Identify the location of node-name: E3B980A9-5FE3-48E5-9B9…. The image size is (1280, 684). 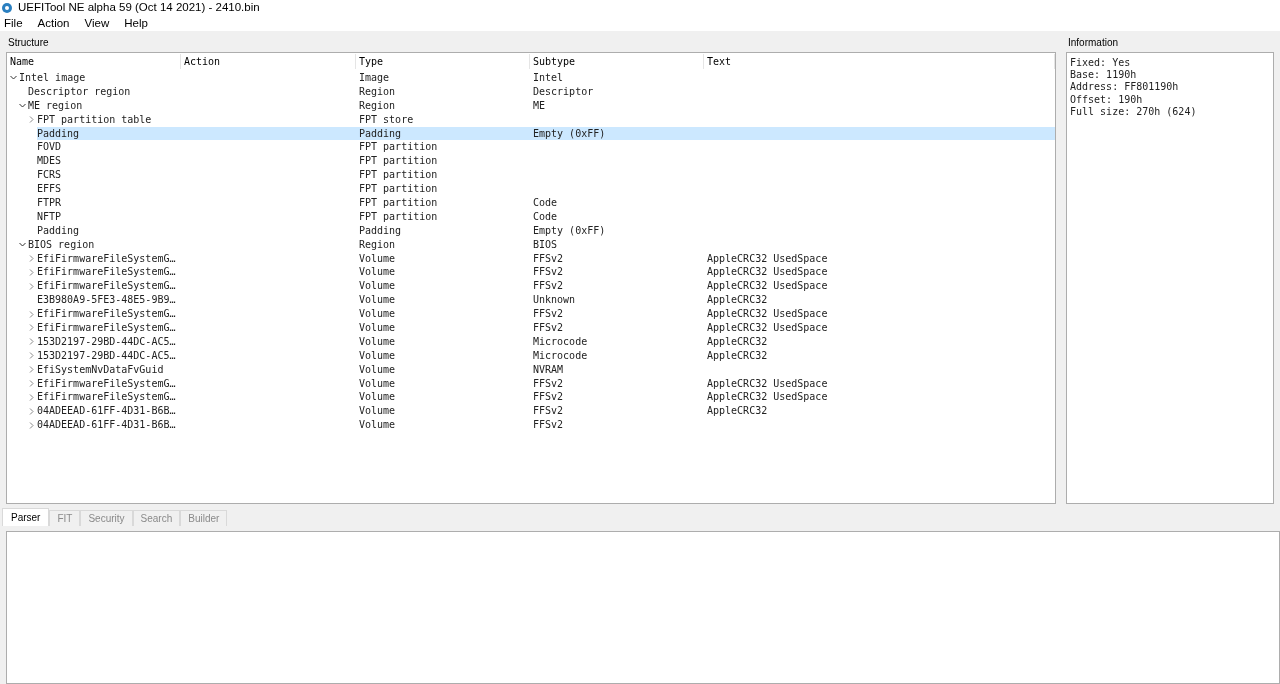
(106, 300).